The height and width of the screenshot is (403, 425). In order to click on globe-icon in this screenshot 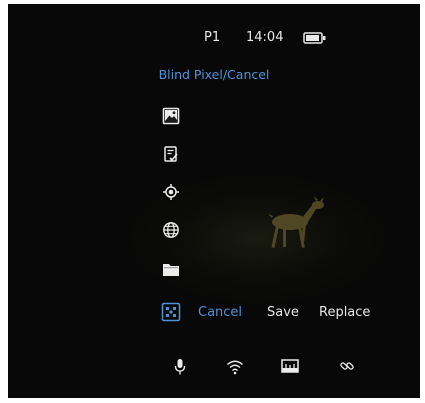, I will do `click(171, 230)`.